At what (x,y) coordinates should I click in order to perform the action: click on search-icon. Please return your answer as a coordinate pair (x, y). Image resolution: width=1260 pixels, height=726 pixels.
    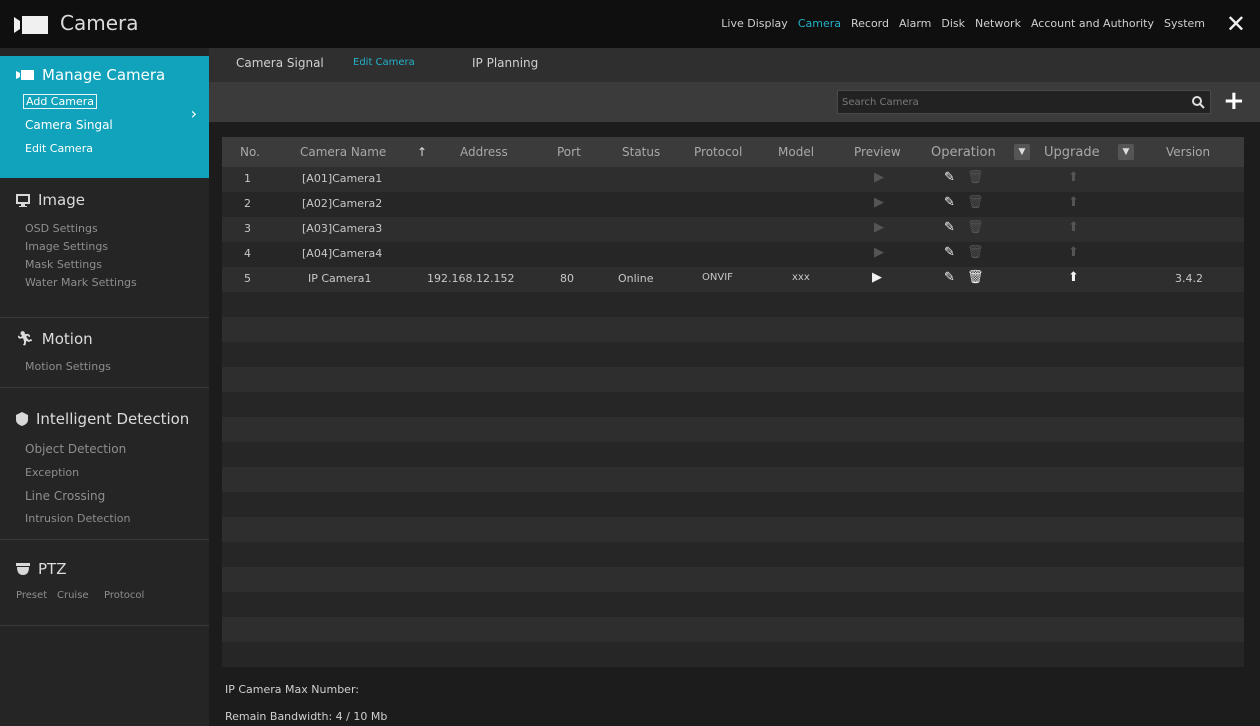
    Looking at the image, I should click on (1198, 102).